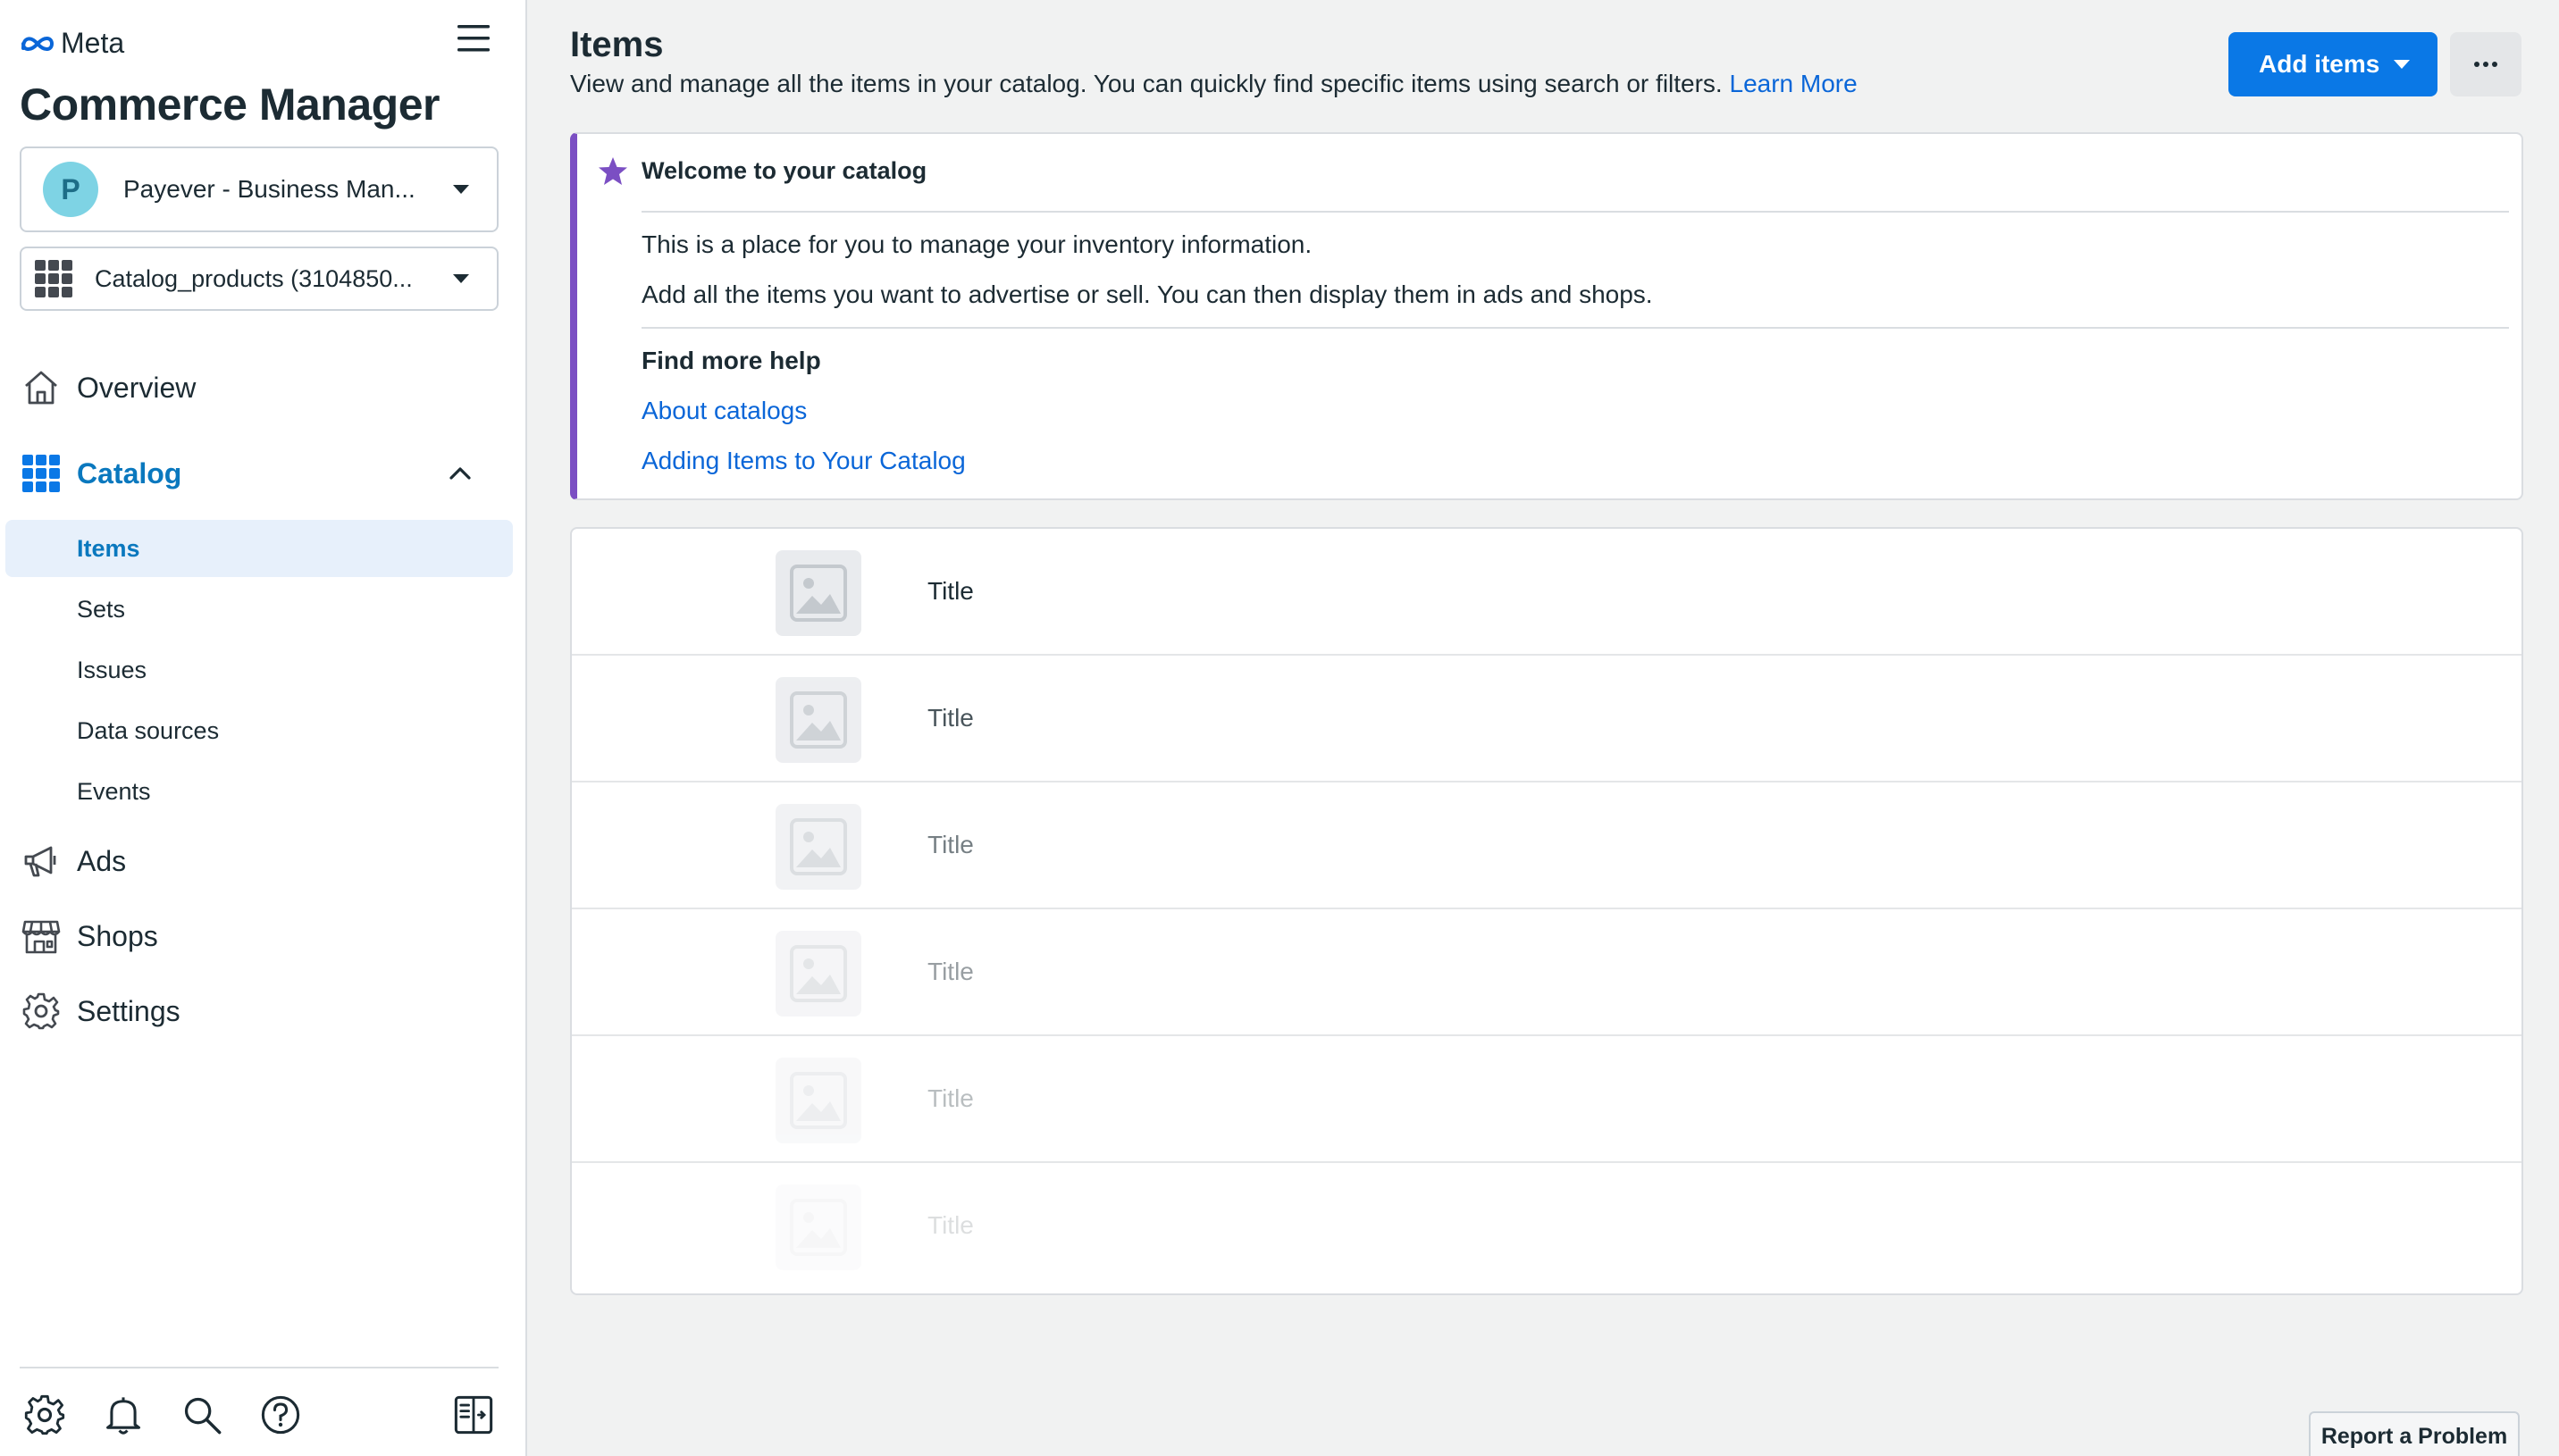 Image resolution: width=2559 pixels, height=1456 pixels. Describe the element at coordinates (70, 189) in the screenshot. I see `business-avatar: P` at that location.